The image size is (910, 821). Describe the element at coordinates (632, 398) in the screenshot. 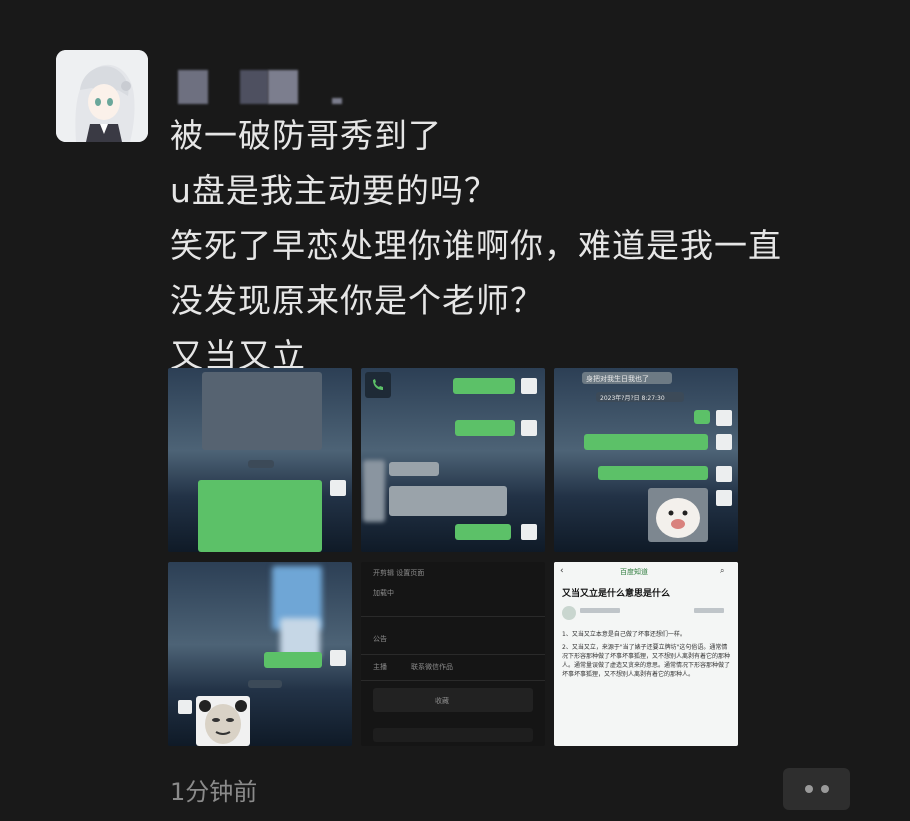

I see `chat-timestamp: 2023年?月?日 8:27:30` at that location.